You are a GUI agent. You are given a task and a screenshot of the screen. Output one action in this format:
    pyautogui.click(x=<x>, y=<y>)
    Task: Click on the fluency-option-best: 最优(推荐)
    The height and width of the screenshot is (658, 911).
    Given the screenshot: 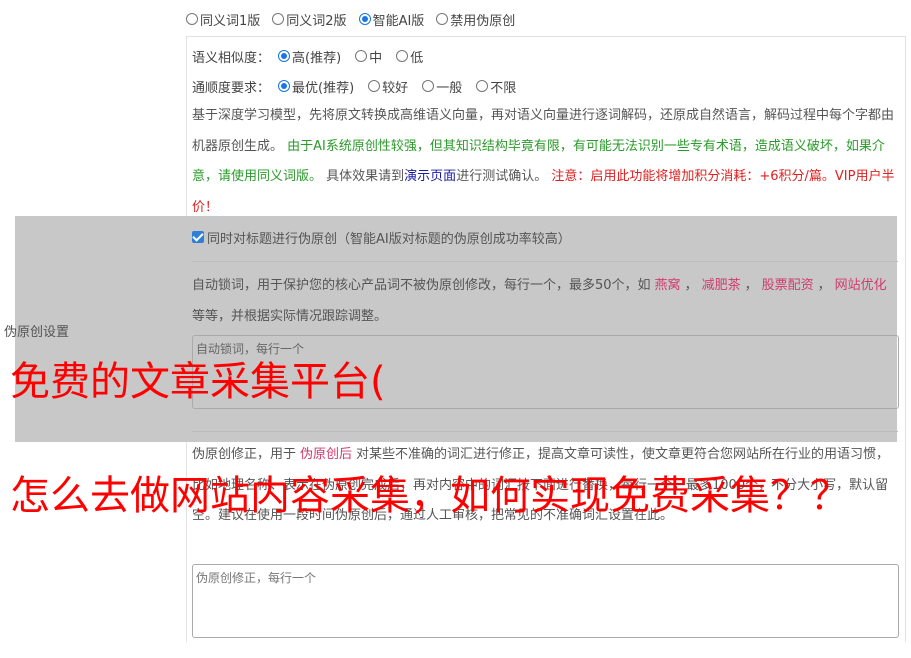 What is the action you would take?
    pyautogui.click(x=316, y=86)
    